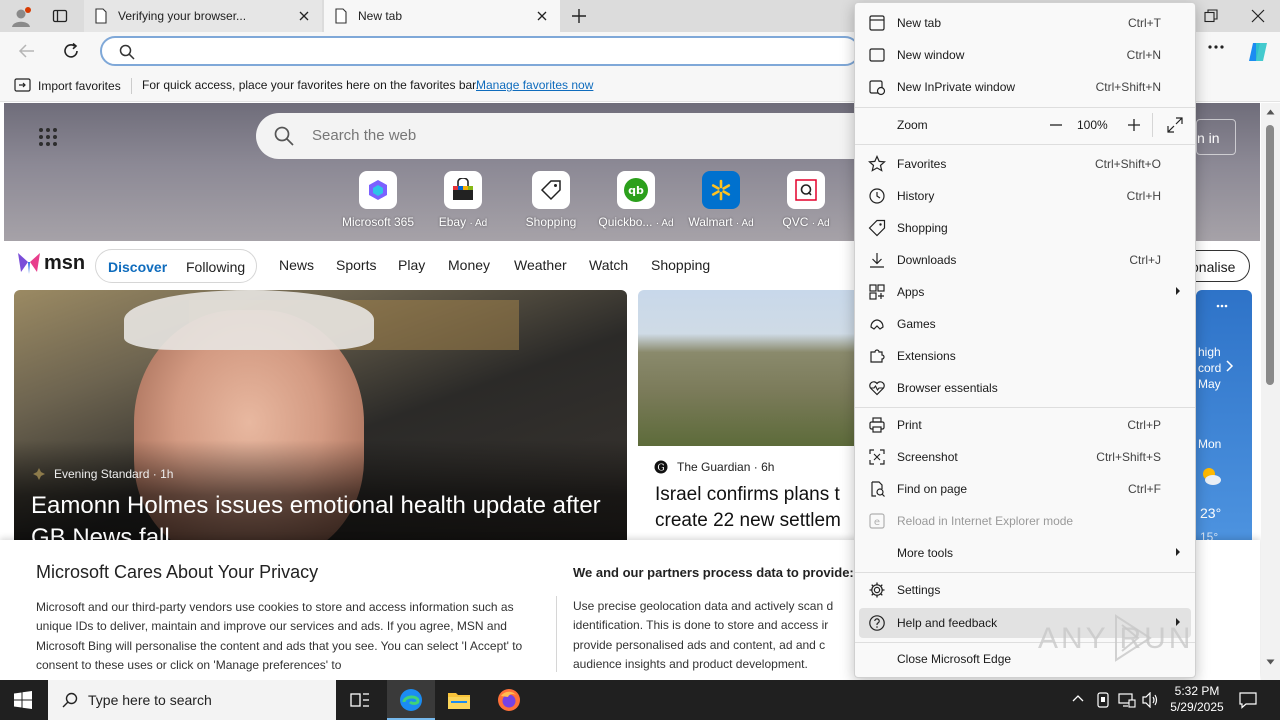  What do you see at coordinates (469, 265) in the screenshot?
I see `nav-money: Money` at bounding box center [469, 265].